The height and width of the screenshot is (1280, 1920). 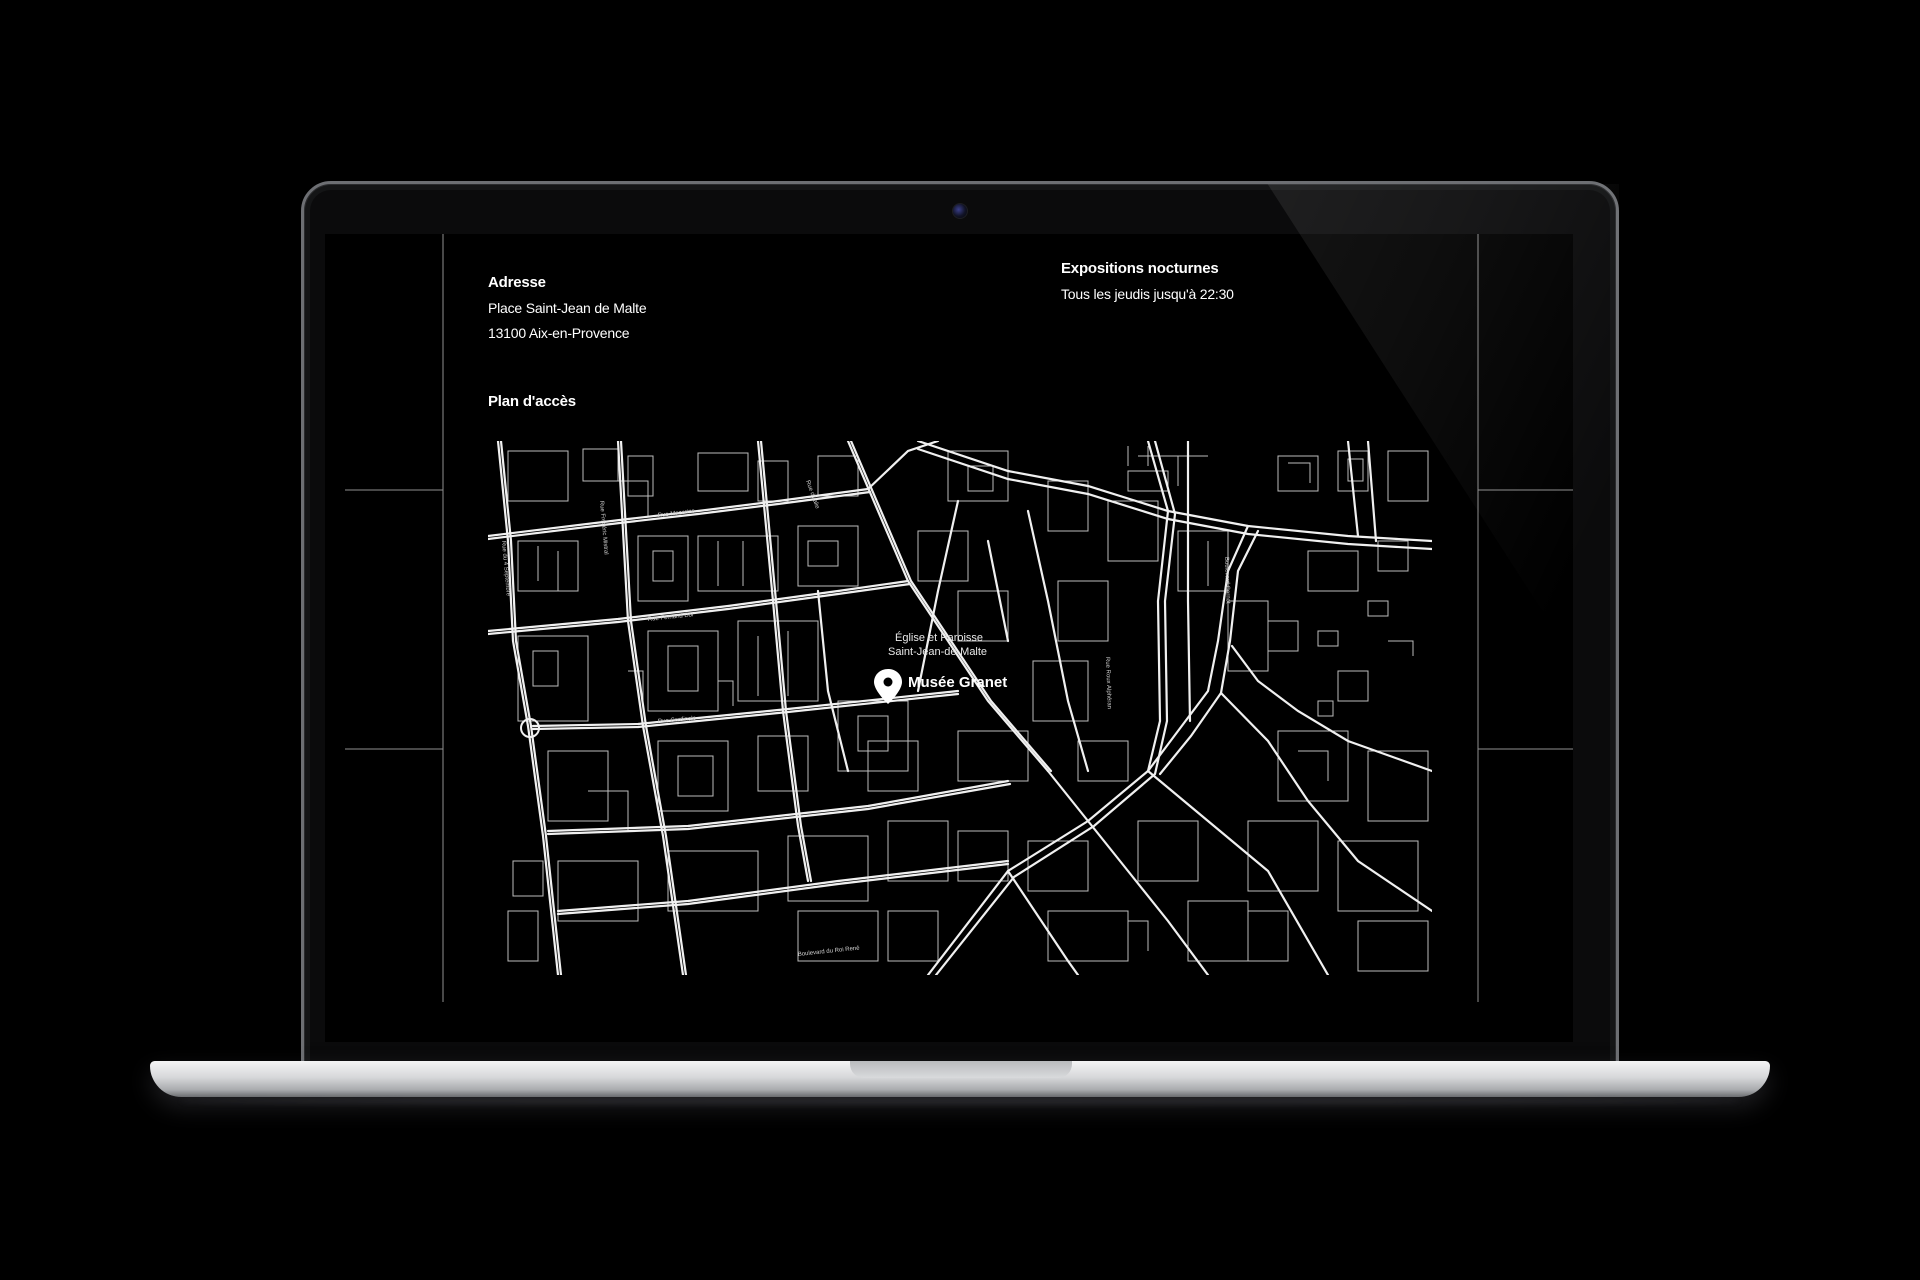 What do you see at coordinates (960, 1101) in the screenshot?
I see `laptop-shadow` at bounding box center [960, 1101].